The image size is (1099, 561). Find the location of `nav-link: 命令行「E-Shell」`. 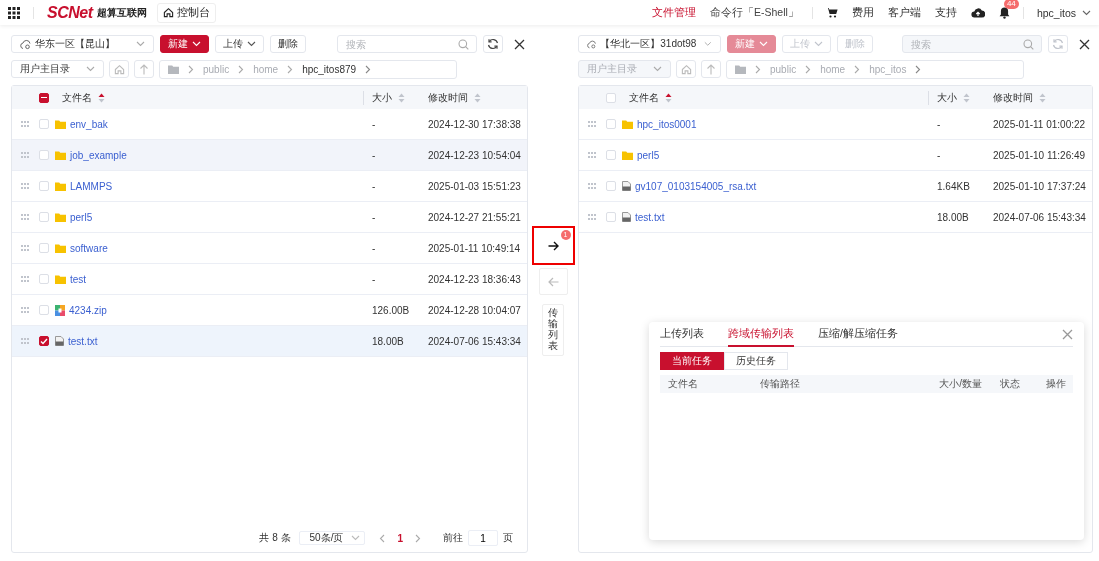

nav-link: 命令行「E-Shell」 is located at coordinates (754, 12).